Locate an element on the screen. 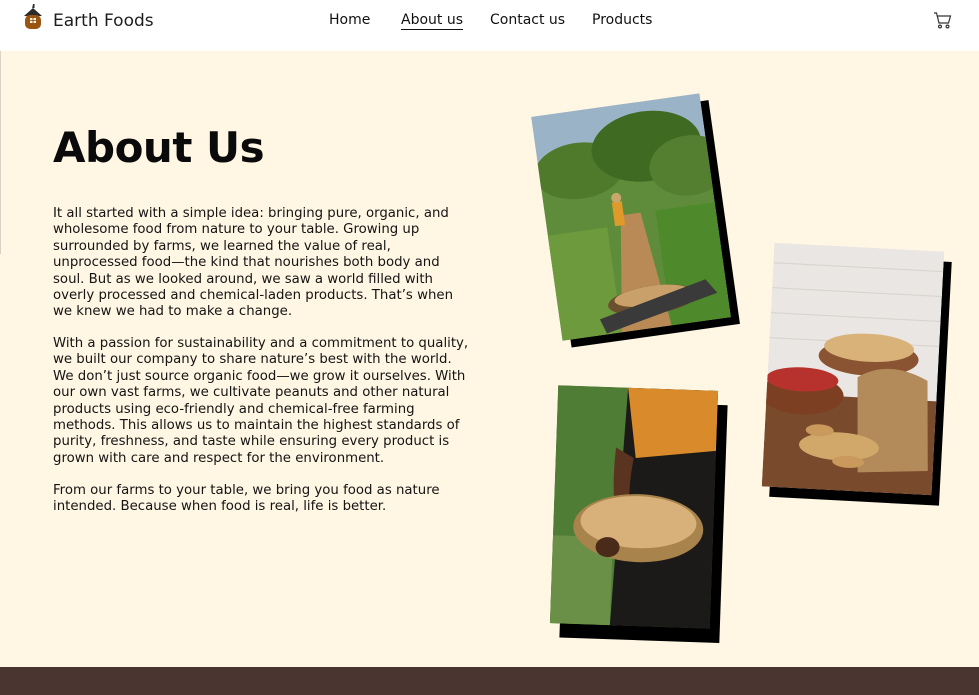  nav-home: Home is located at coordinates (349, 20).